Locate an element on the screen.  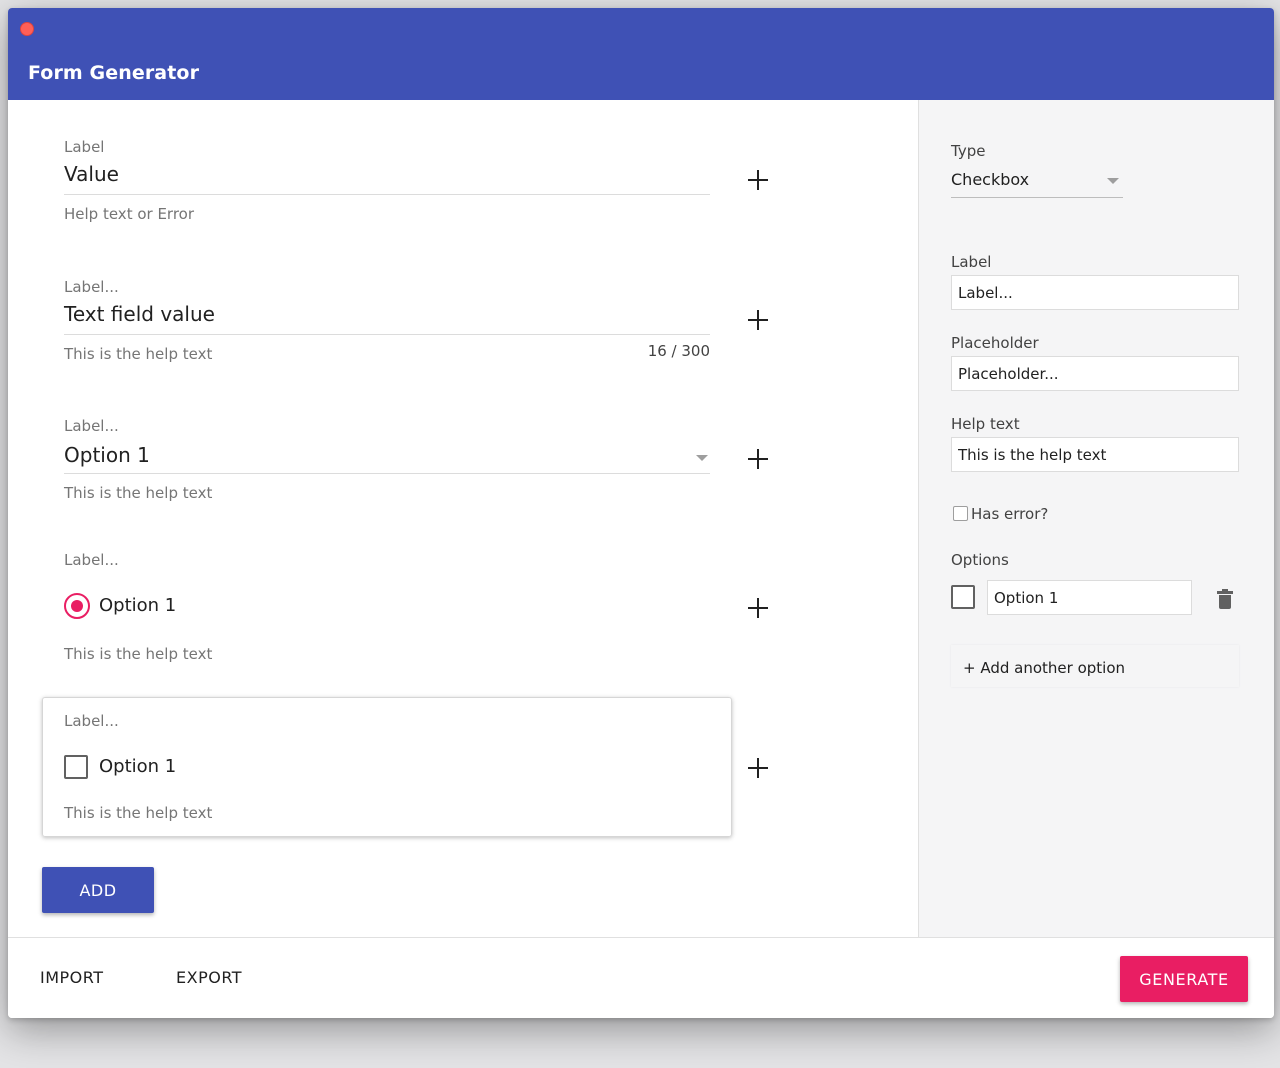
field-label: Label is located at coordinates (84, 147).